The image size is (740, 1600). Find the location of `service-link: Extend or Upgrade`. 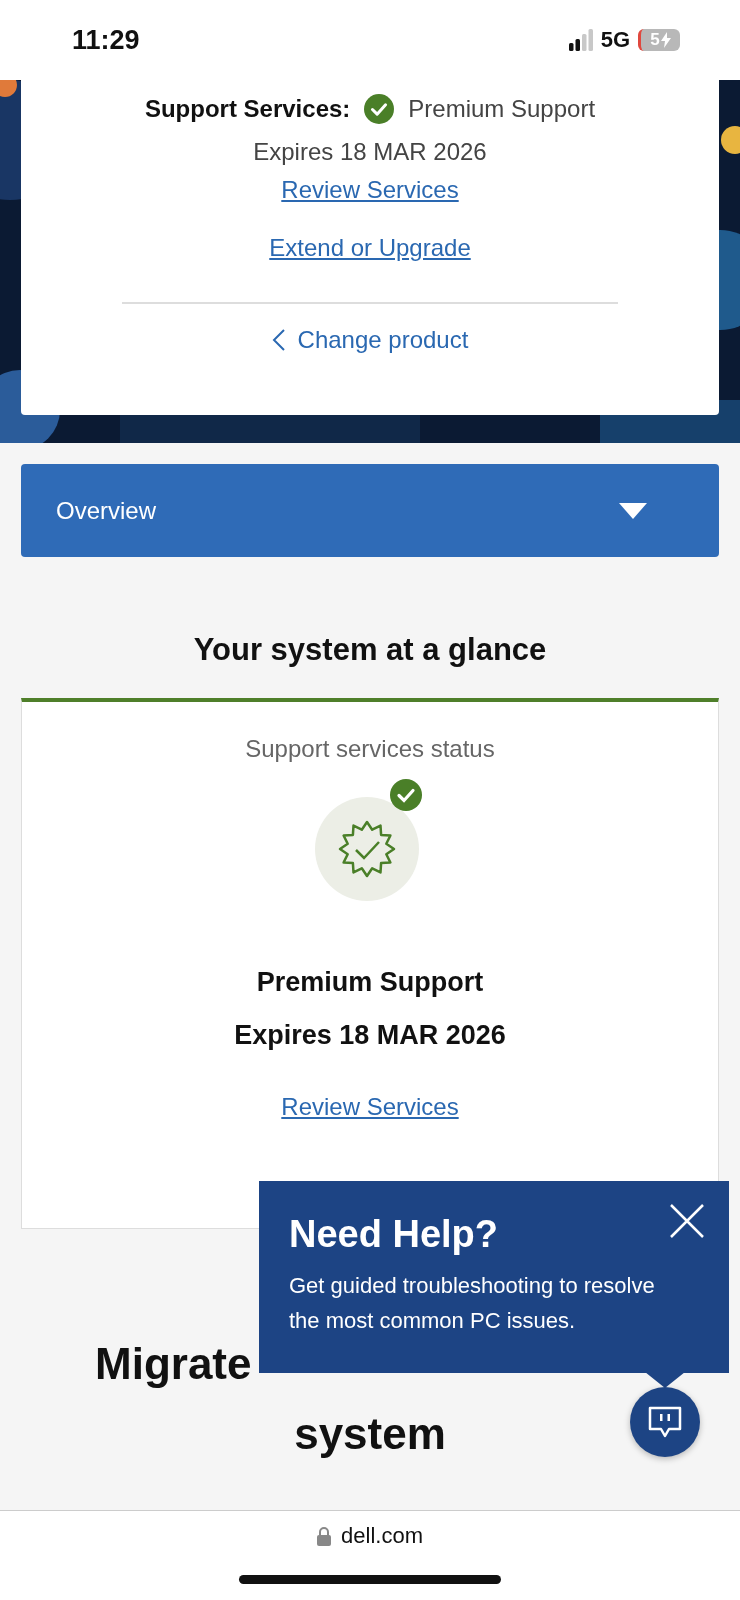

service-link: Extend or Upgrade is located at coordinates (370, 248).